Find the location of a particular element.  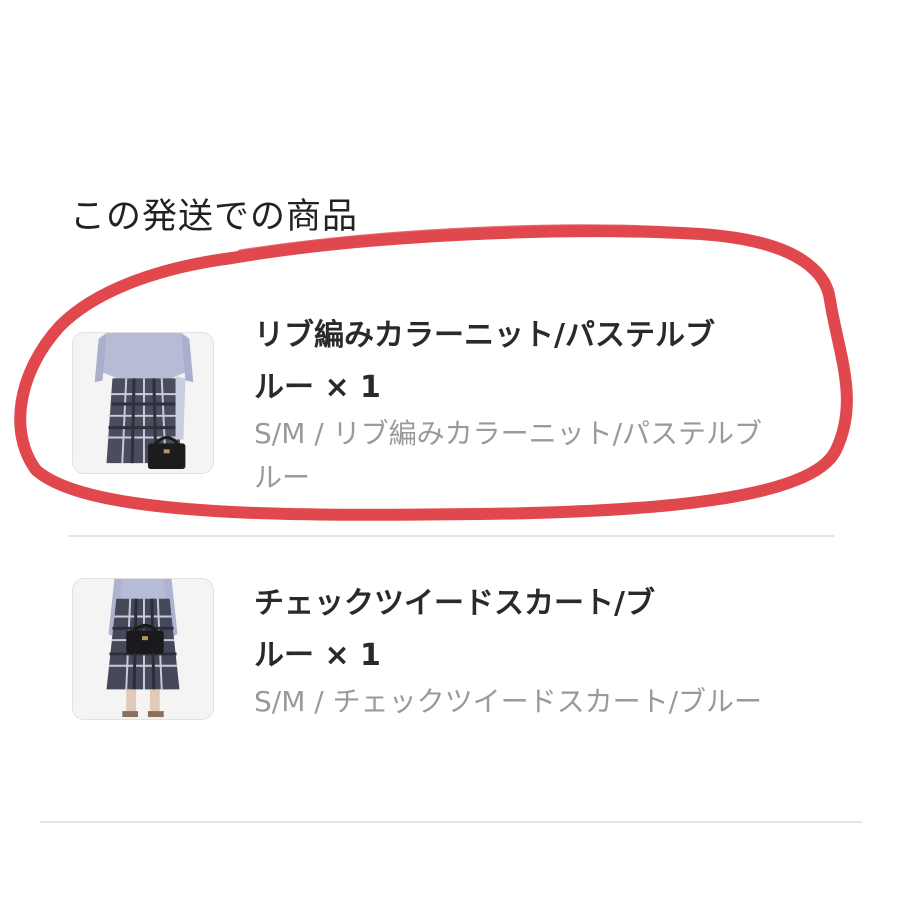

item-variant-line-1: S/M / リブ編みカラーニット/パステルブ is located at coordinates (508, 433).